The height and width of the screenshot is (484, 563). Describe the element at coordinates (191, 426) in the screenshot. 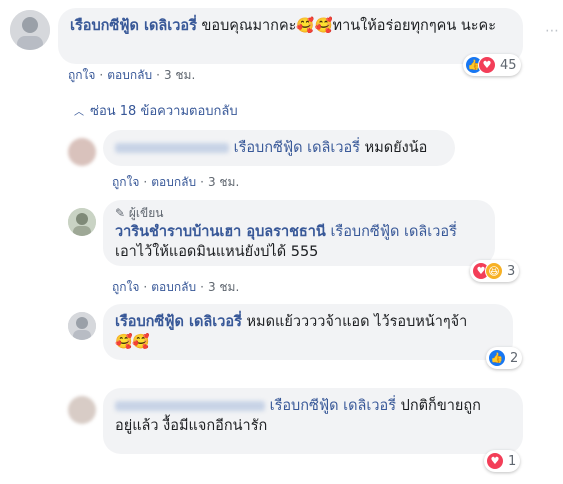

I see `comment-text-line2: อยู่แล้ว งื้อมีแจกอีกน่ารัก` at that location.